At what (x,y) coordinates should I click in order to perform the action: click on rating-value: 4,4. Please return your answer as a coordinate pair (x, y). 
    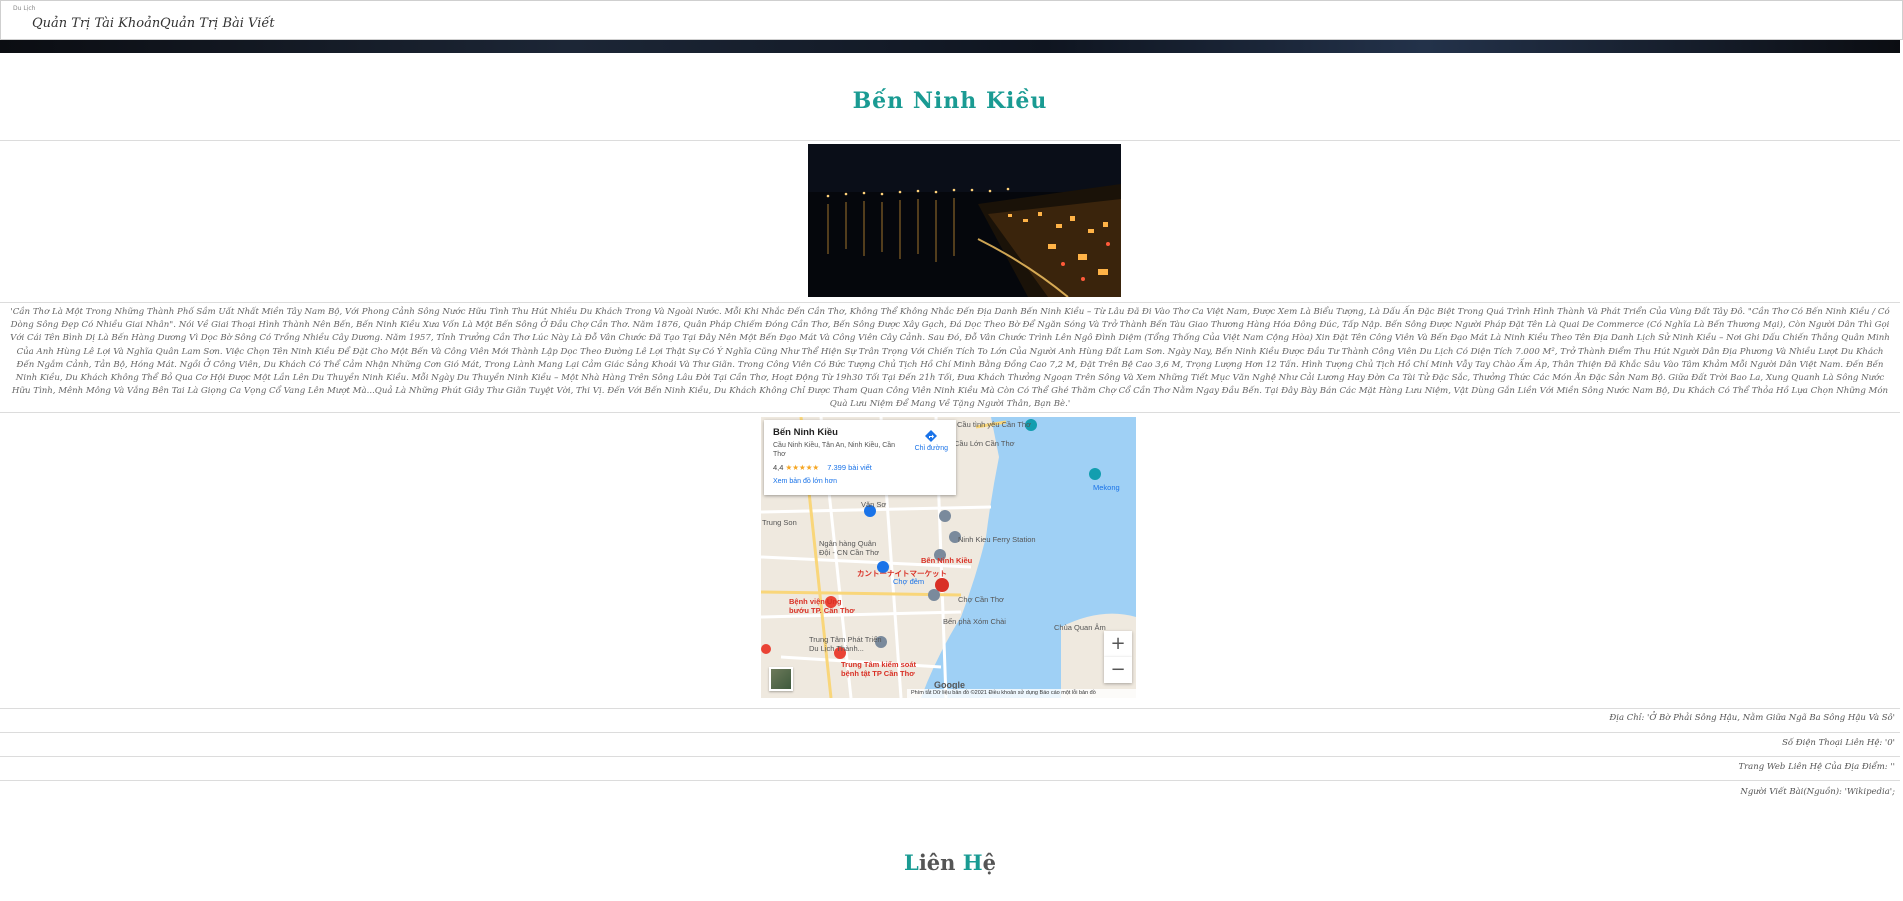
    Looking at the image, I should click on (778, 467).